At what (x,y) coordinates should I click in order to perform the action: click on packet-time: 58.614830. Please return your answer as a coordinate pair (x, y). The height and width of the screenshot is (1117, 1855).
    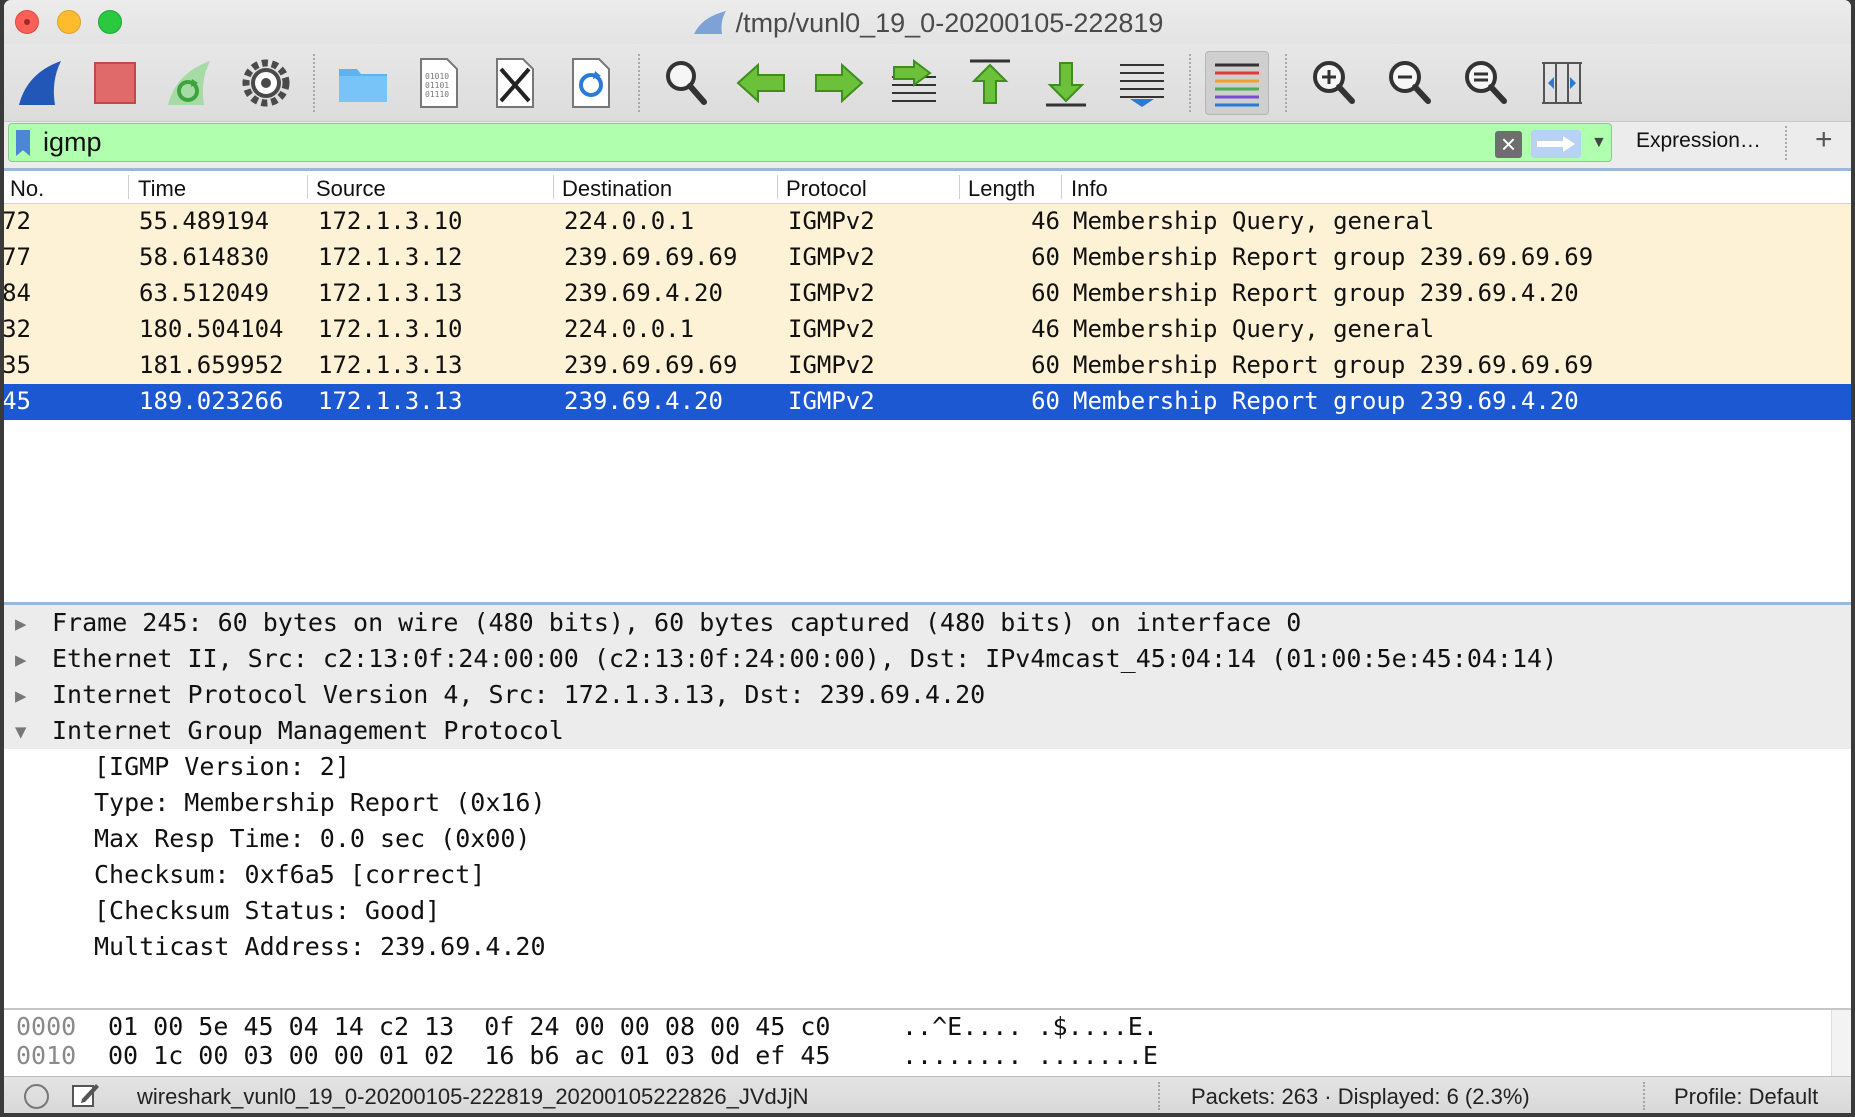
    Looking at the image, I should click on (204, 257).